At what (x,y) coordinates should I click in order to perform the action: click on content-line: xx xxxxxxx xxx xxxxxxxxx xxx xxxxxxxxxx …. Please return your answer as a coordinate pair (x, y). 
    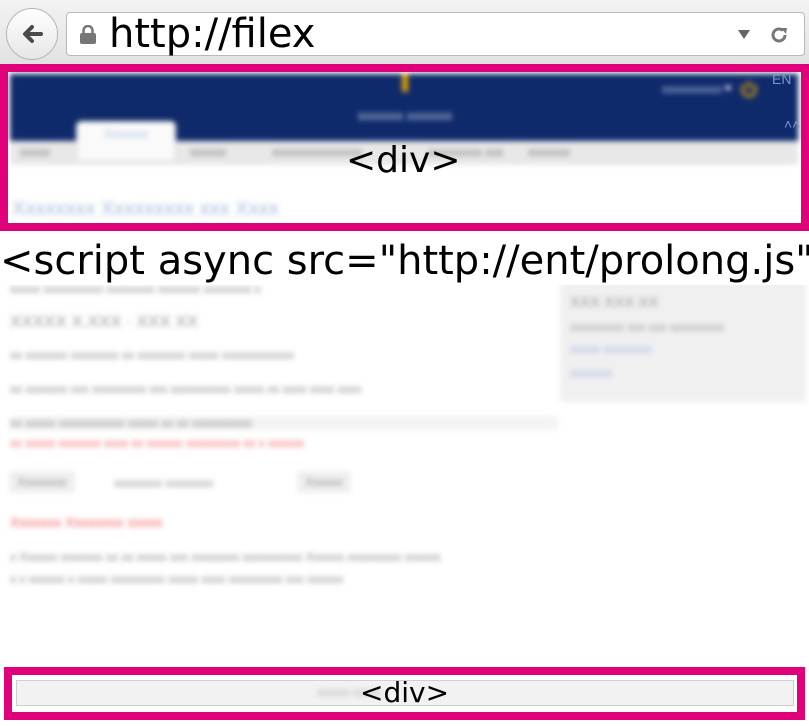
    Looking at the image, I should click on (186, 389).